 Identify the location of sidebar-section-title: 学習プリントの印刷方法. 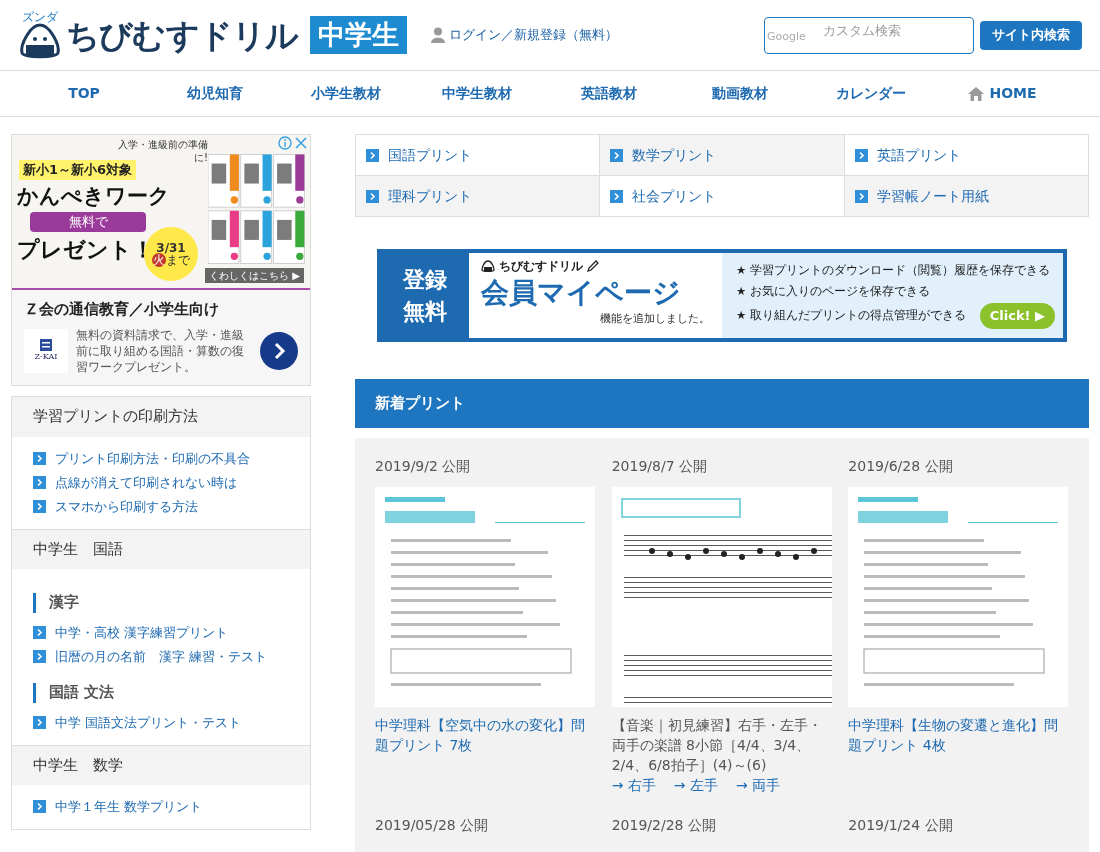
(115, 417).